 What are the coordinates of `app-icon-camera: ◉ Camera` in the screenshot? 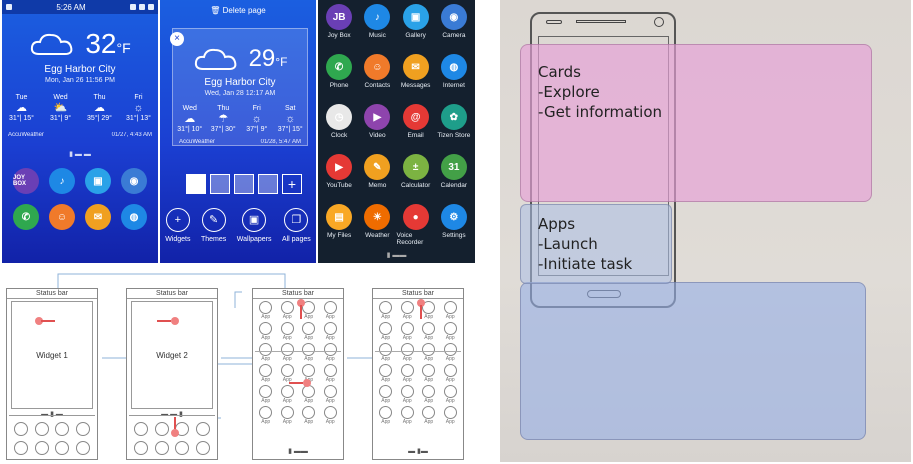 It's located at (454, 28).